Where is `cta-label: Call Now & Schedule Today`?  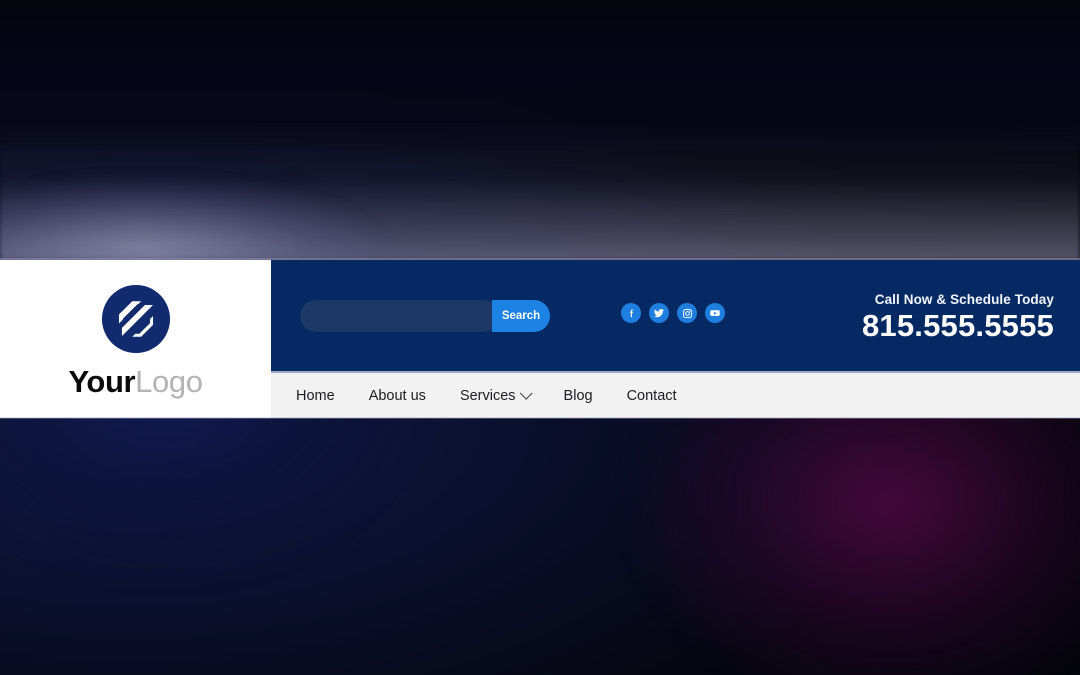
cta-label: Call Now & Schedule Today is located at coordinates (964, 299).